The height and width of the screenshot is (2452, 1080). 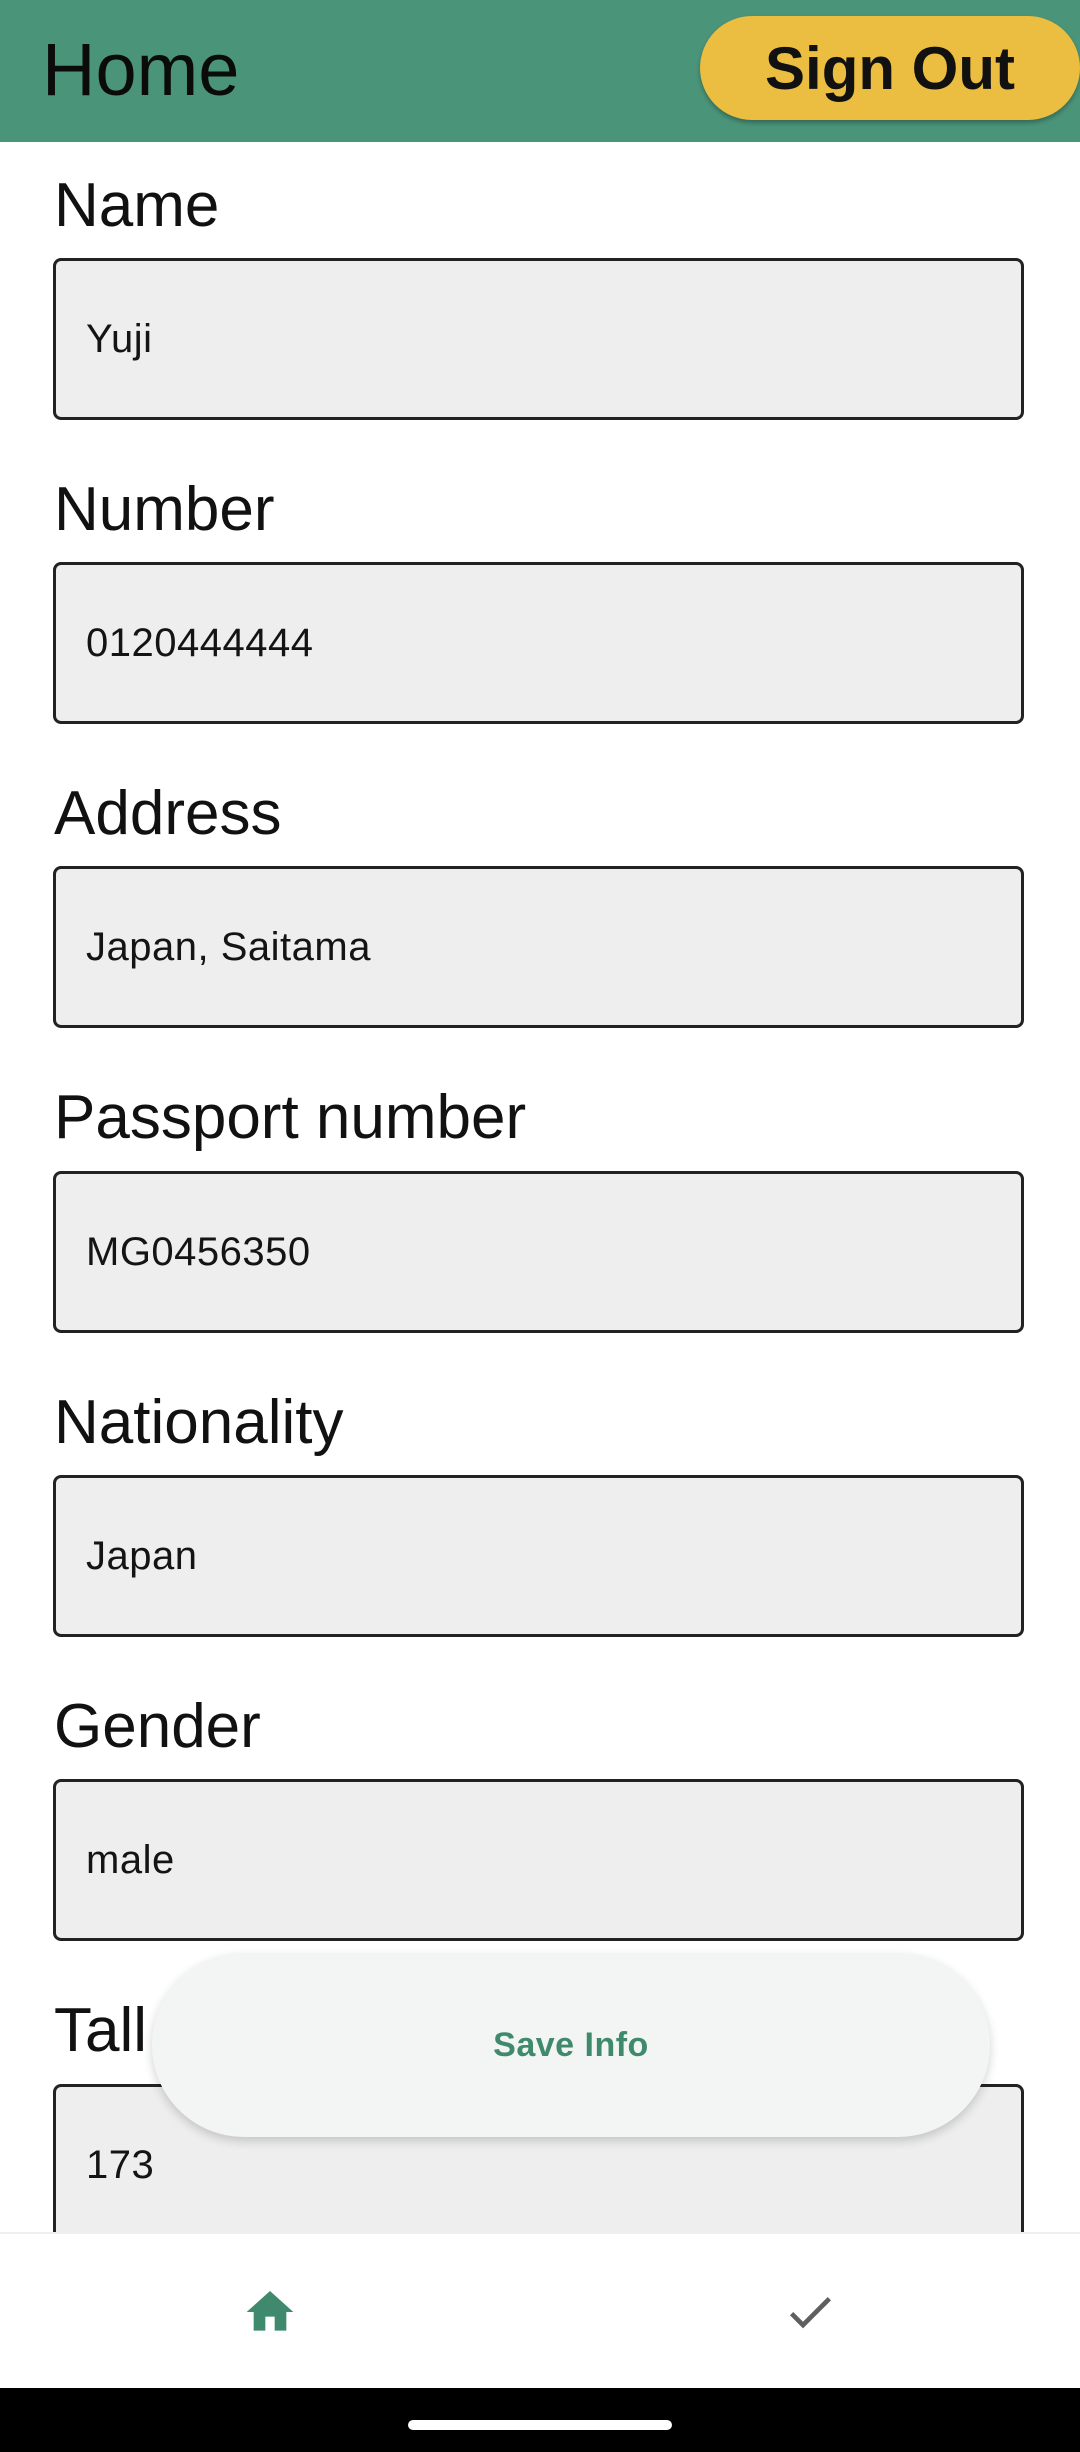 What do you see at coordinates (228, 946) in the screenshot?
I see `address-value: Japan, Saitama` at bounding box center [228, 946].